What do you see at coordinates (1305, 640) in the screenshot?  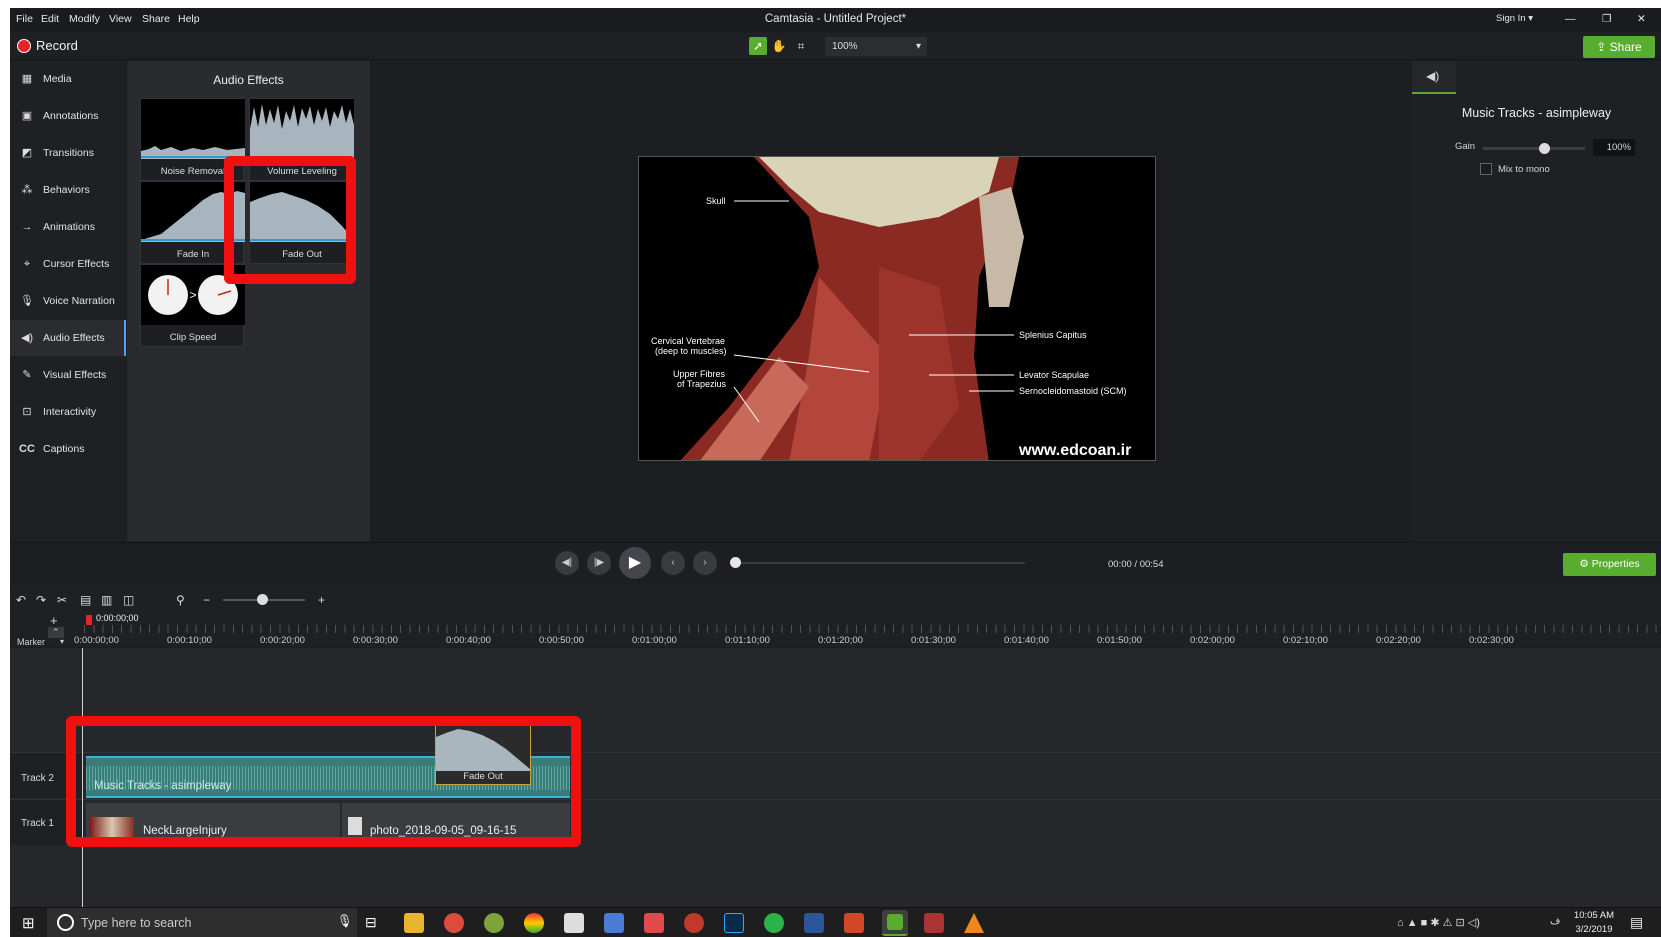 I see `ruler-tick-label: 0:02:10;00` at bounding box center [1305, 640].